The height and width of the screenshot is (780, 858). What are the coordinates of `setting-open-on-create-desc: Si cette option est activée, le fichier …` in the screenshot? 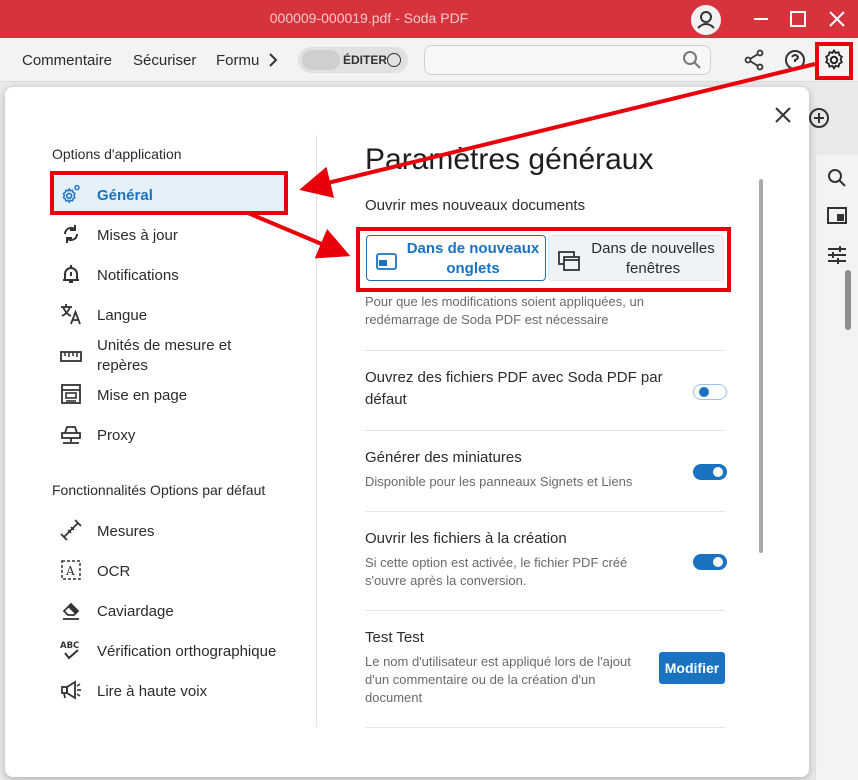 It's located at (496, 571).